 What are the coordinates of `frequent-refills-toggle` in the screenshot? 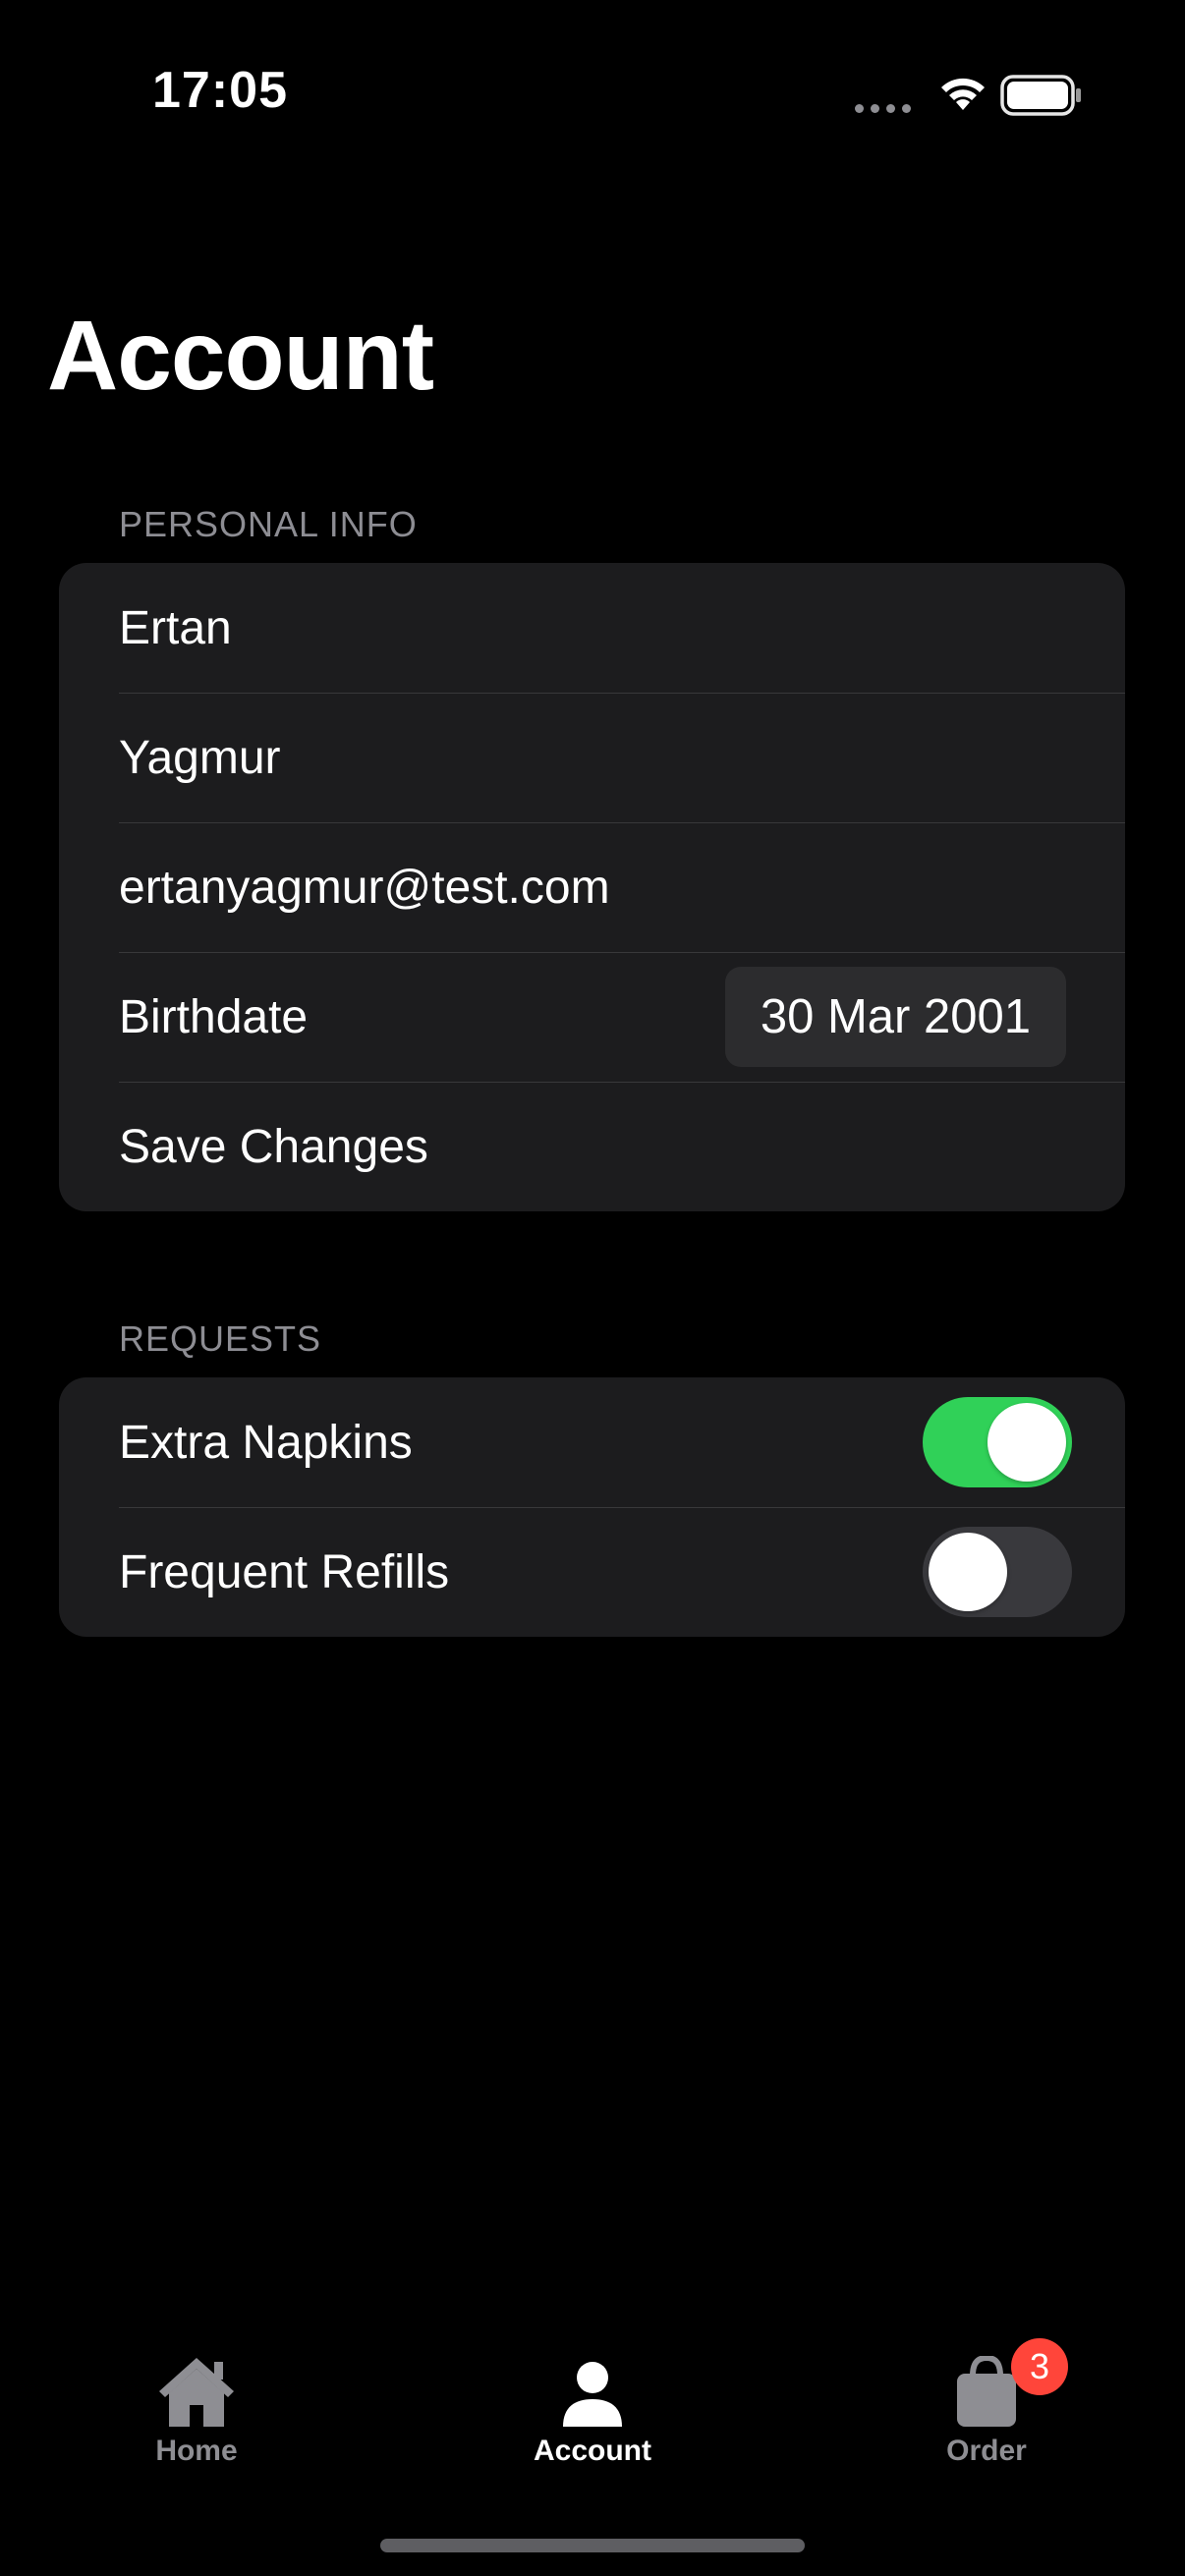 It's located at (998, 1572).